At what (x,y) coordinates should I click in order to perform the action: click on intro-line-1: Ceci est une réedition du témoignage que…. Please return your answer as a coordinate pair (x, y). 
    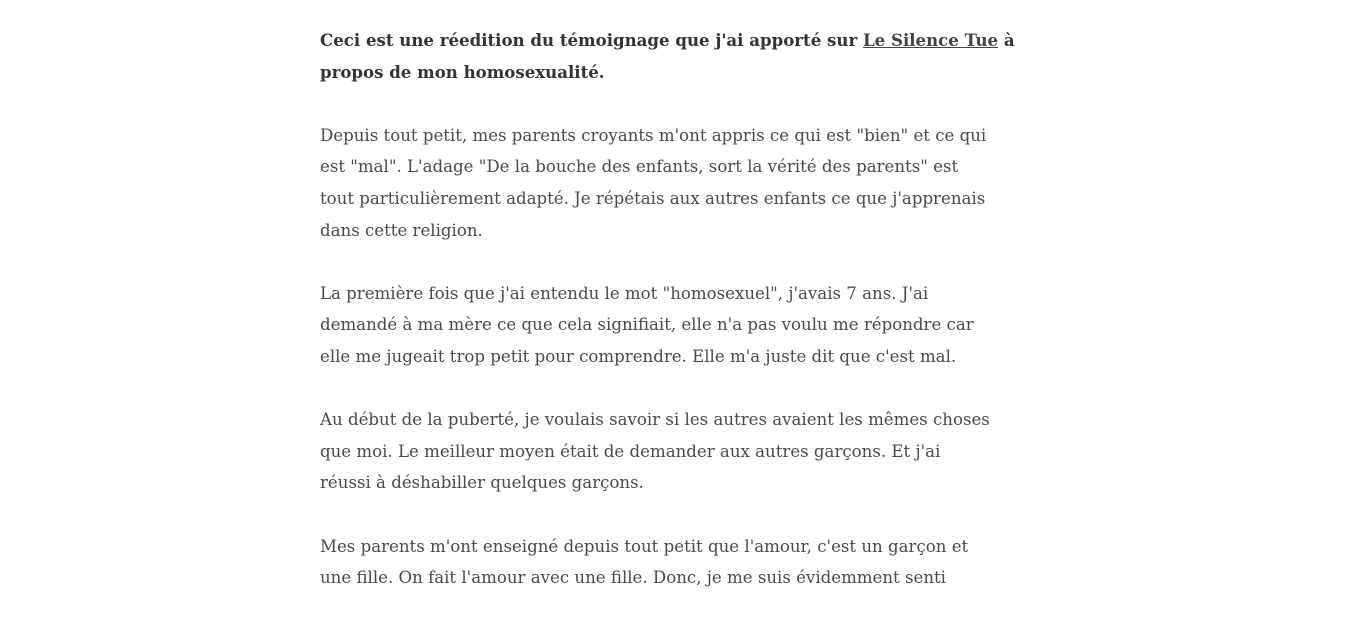
    Looking at the image, I should click on (680, 41).